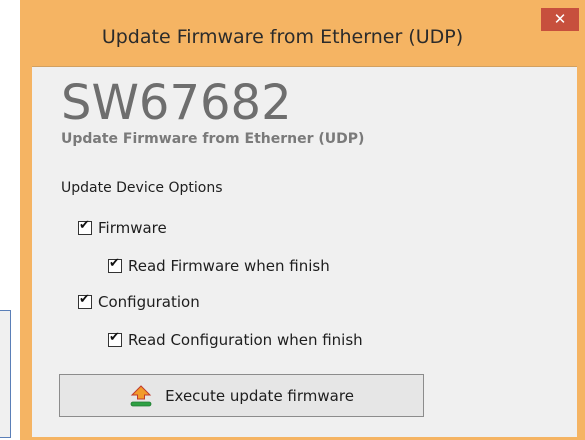 This screenshot has width=585, height=440. I want to click on execute-update-firmware-button: Execute update firmware, so click(241, 395).